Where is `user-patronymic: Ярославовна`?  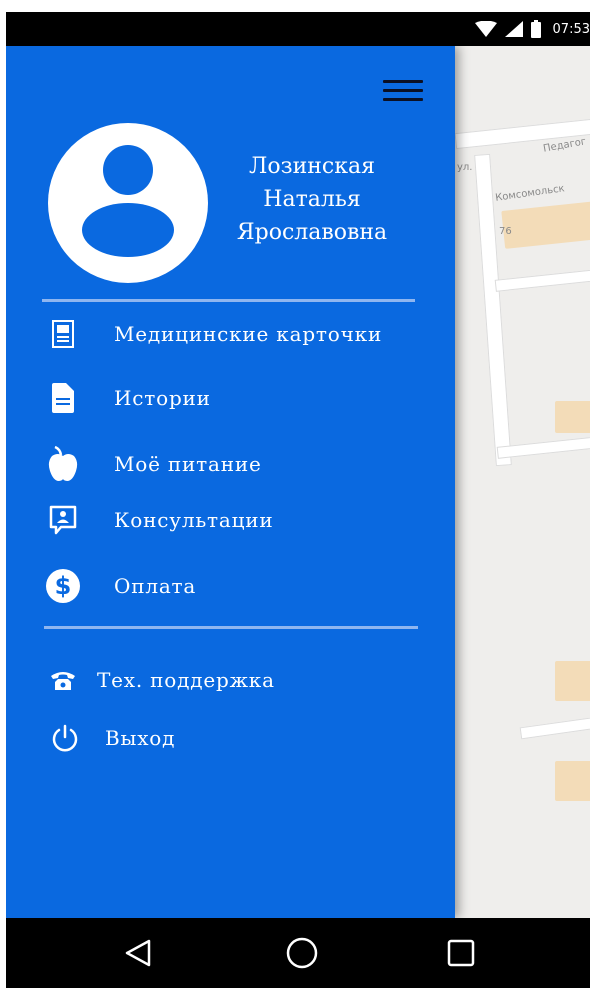
user-patronymic: Ярославовна is located at coordinates (312, 232).